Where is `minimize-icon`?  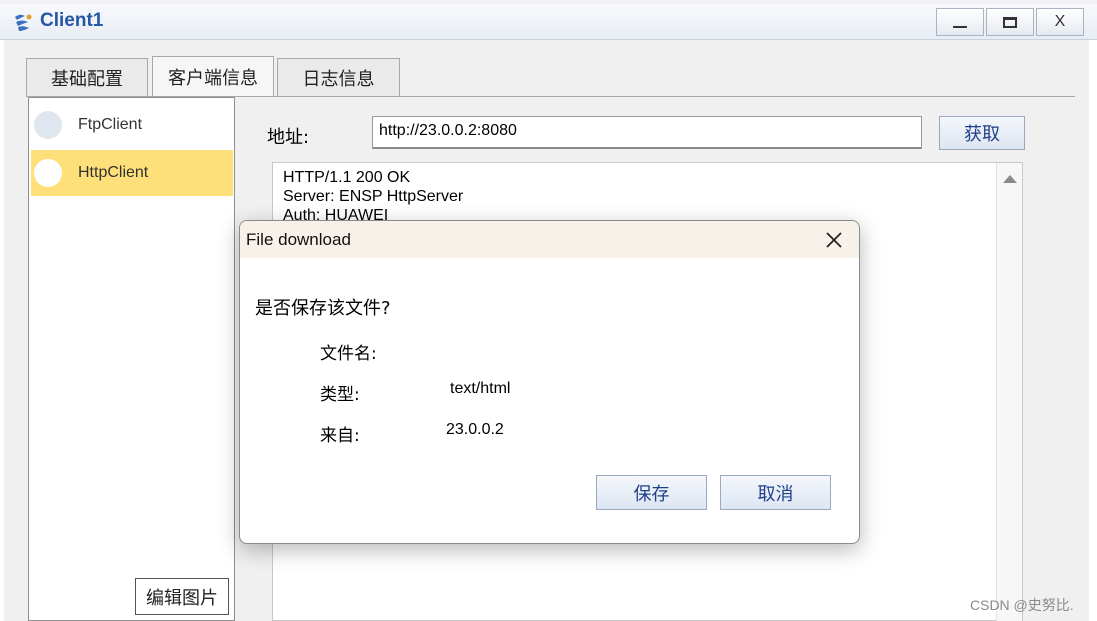
minimize-icon is located at coordinates (960, 27).